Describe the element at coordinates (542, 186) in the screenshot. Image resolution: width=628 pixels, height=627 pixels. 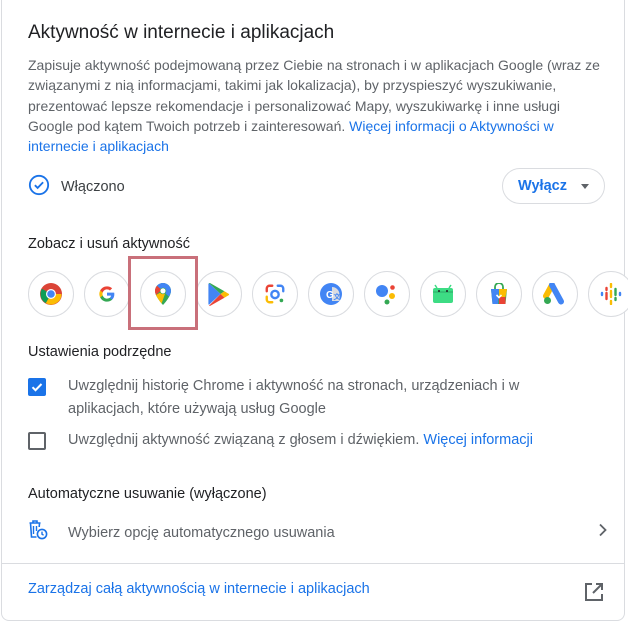
I see `turn-off-label: Wyłącz` at that location.